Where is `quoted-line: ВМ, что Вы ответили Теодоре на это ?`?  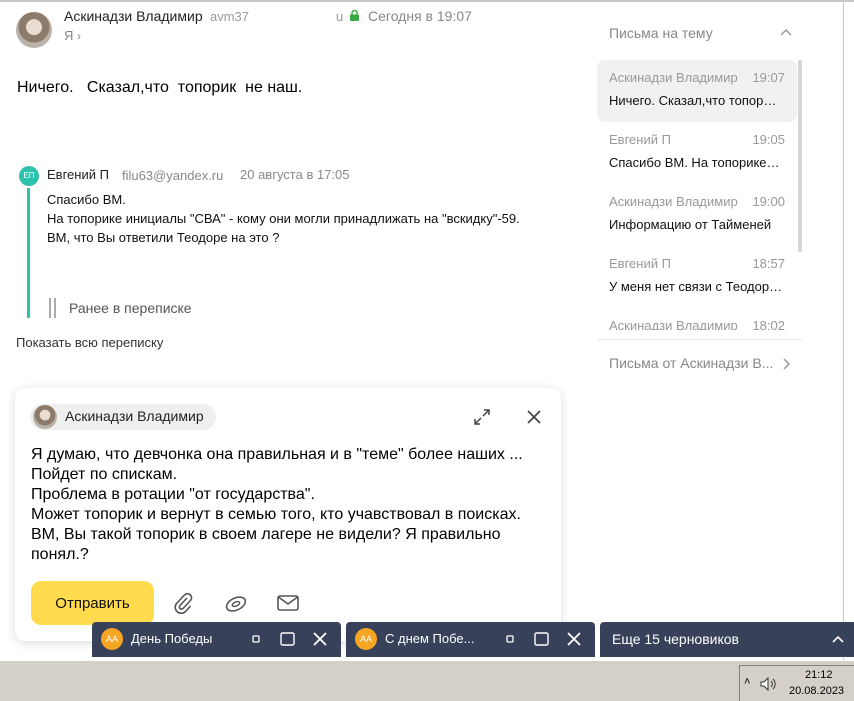
quoted-line: ВМ, что Вы ответили Теодоре на это ? is located at coordinates (163, 237).